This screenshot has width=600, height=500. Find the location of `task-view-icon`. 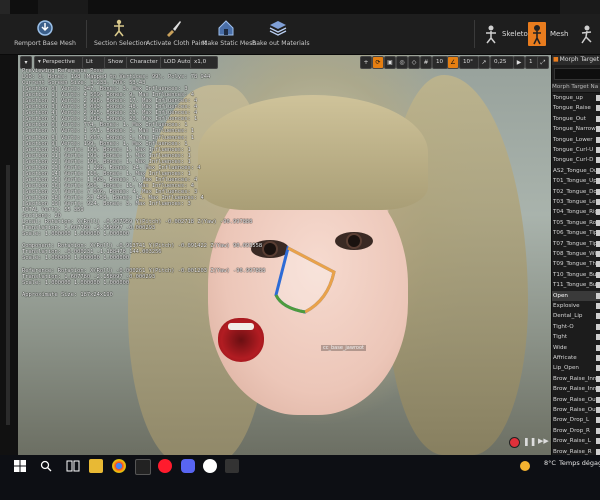

task-view-icon is located at coordinates (73, 466).